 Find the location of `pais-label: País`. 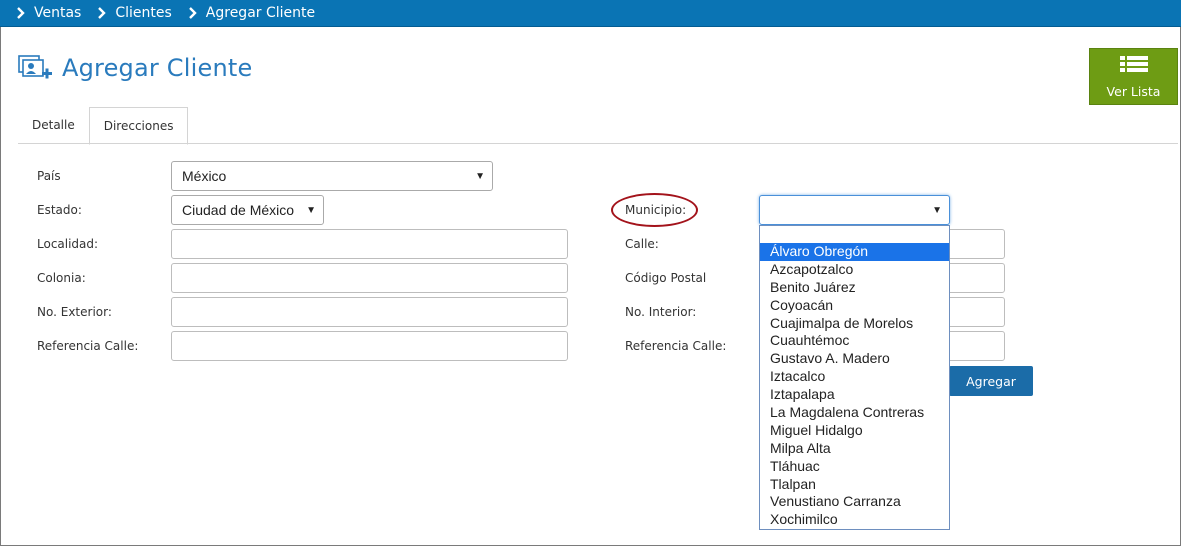

pais-label: País is located at coordinates (49, 176).